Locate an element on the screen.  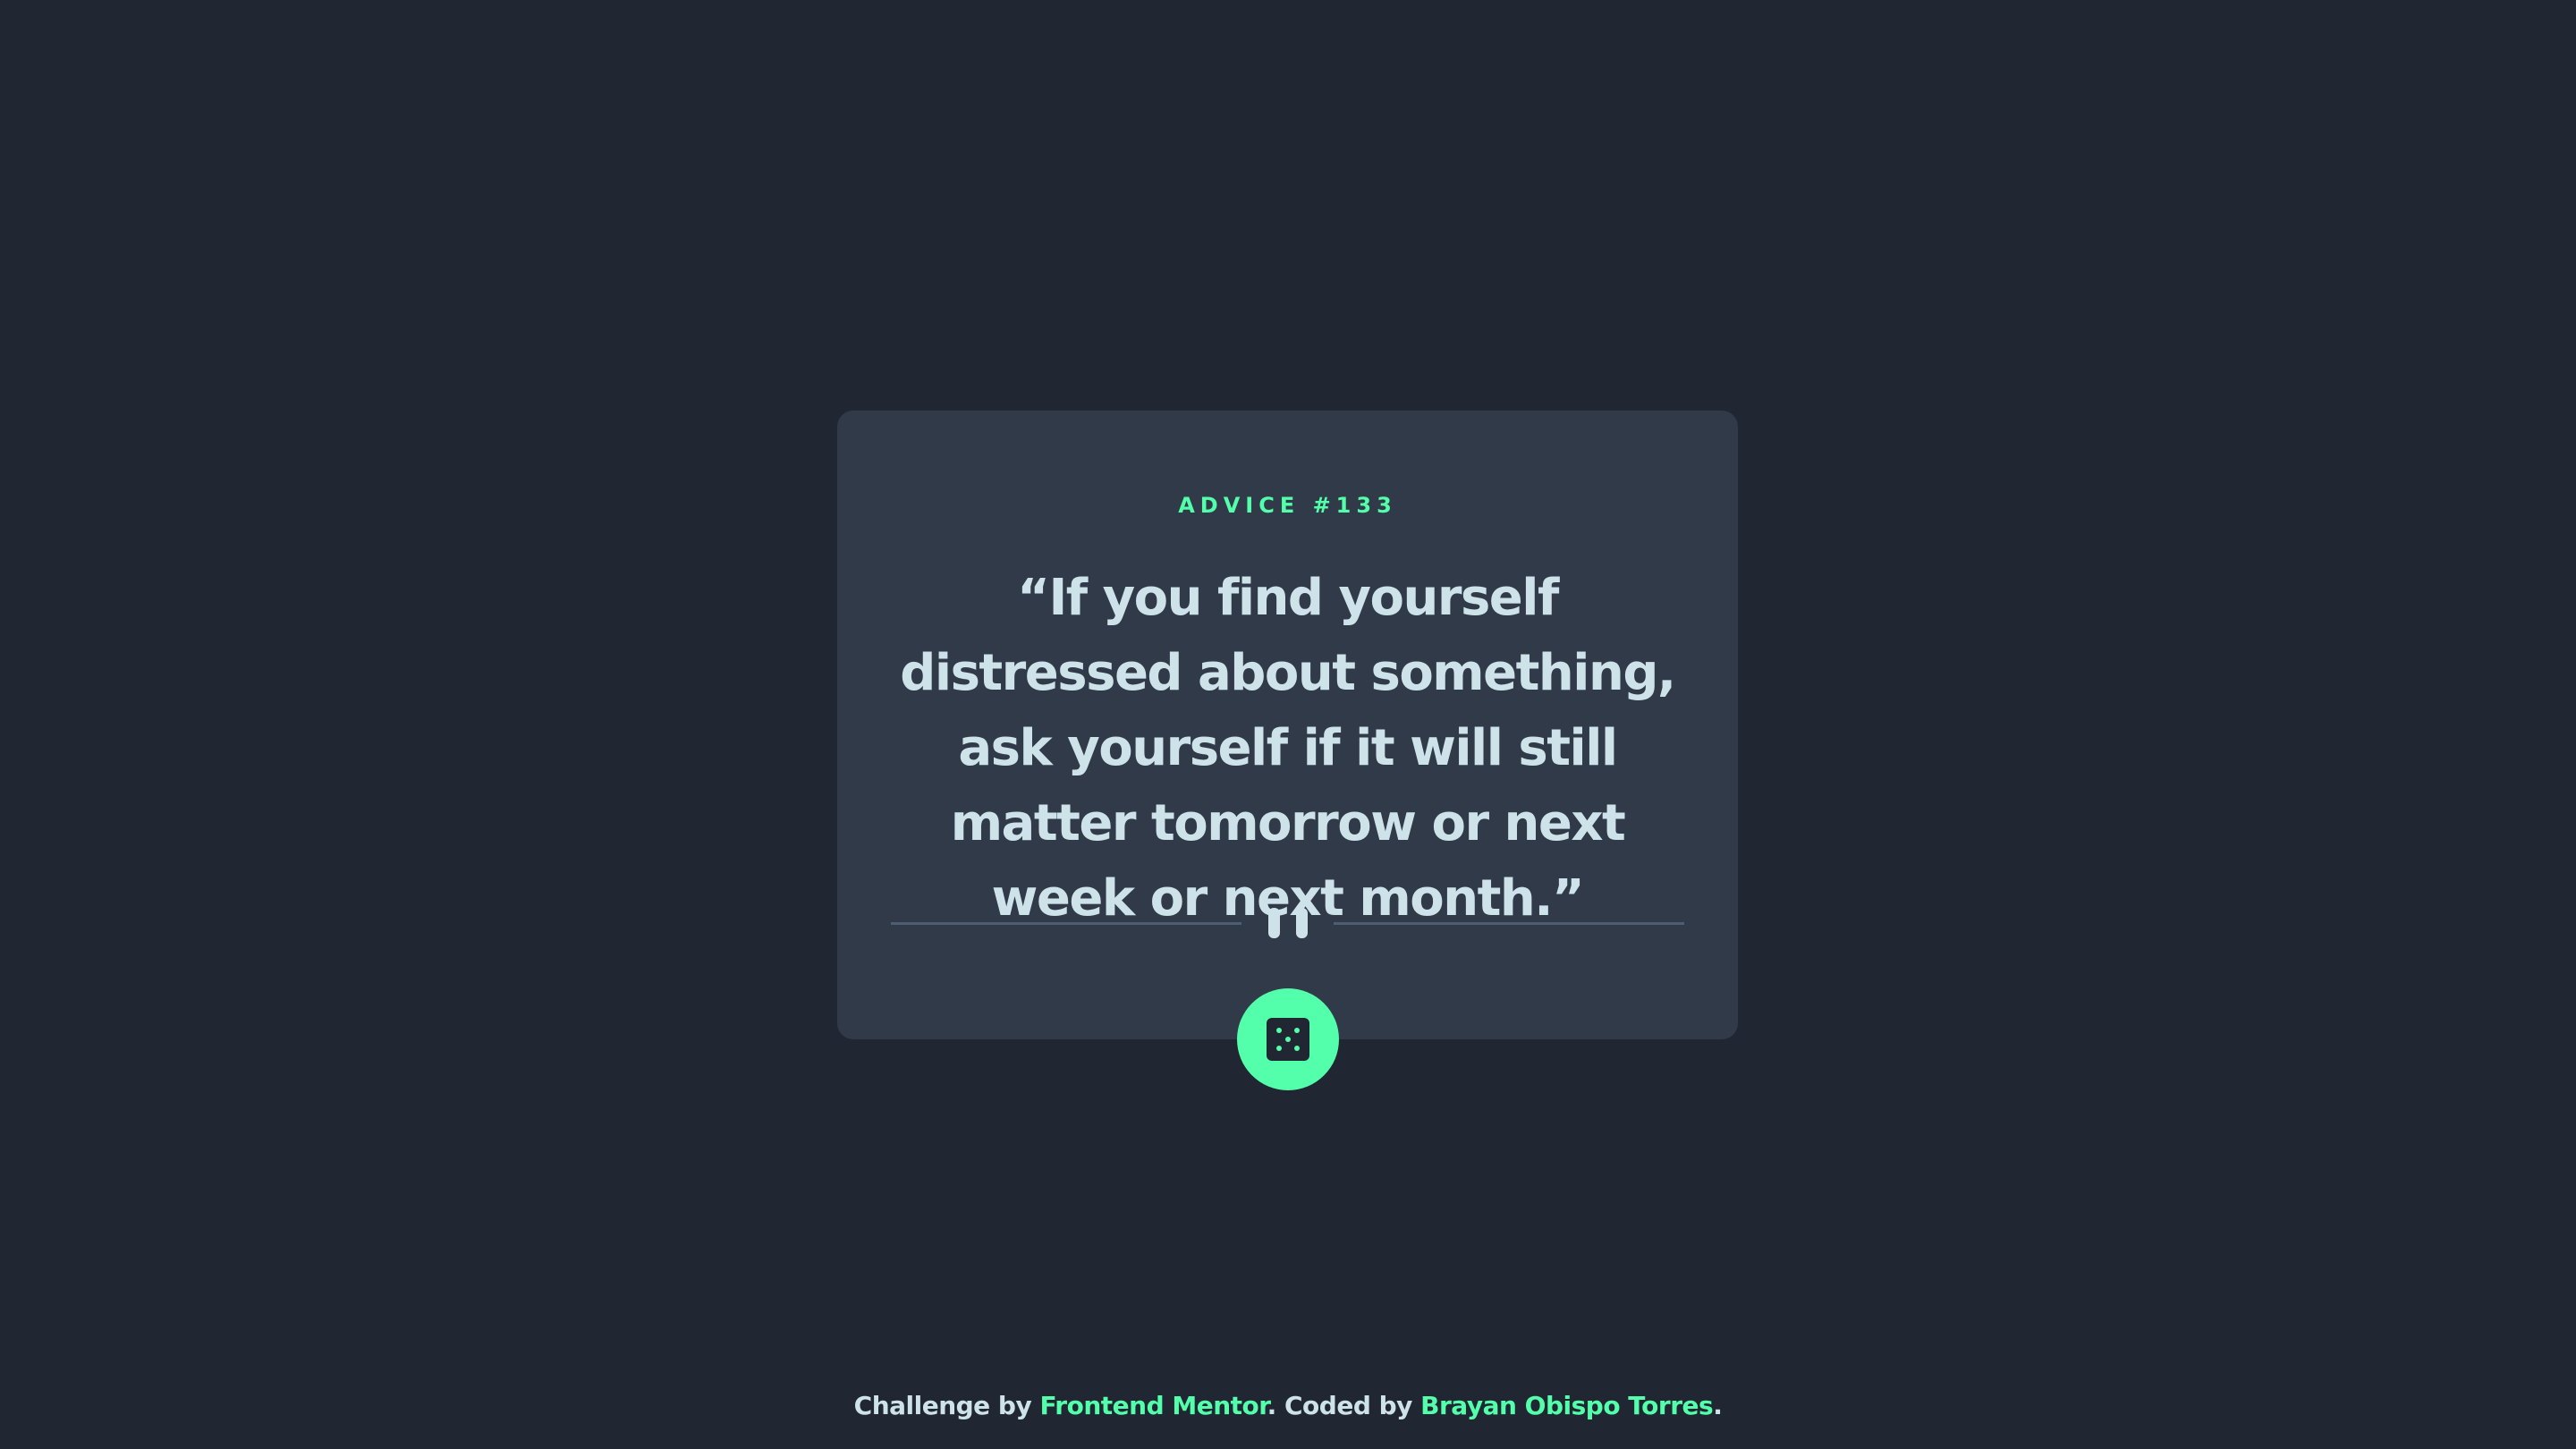
divider-line-left is located at coordinates (1066, 923).